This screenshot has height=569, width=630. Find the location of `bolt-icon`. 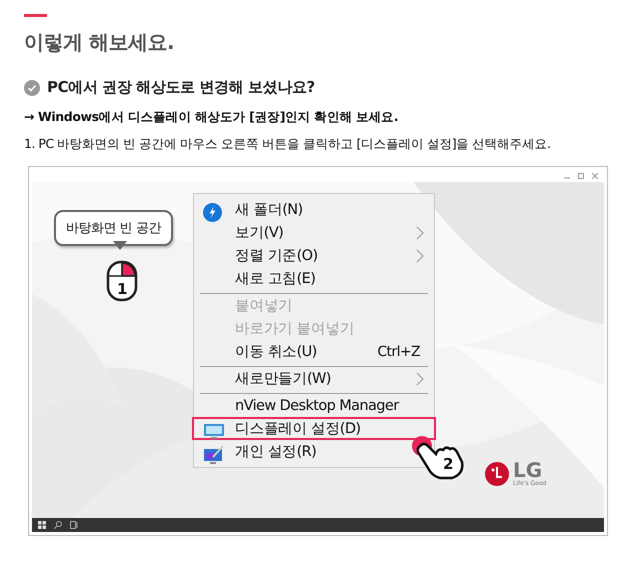

bolt-icon is located at coordinates (212, 212).